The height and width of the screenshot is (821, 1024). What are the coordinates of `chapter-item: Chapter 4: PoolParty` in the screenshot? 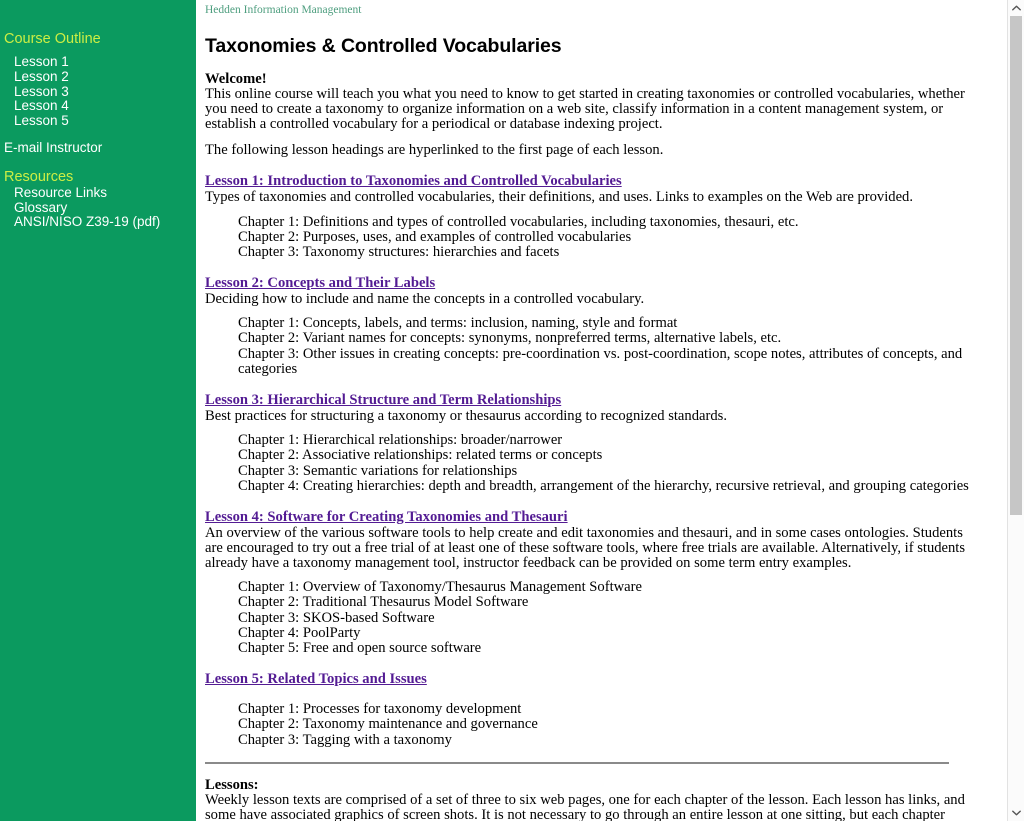 It's located at (299, 632).